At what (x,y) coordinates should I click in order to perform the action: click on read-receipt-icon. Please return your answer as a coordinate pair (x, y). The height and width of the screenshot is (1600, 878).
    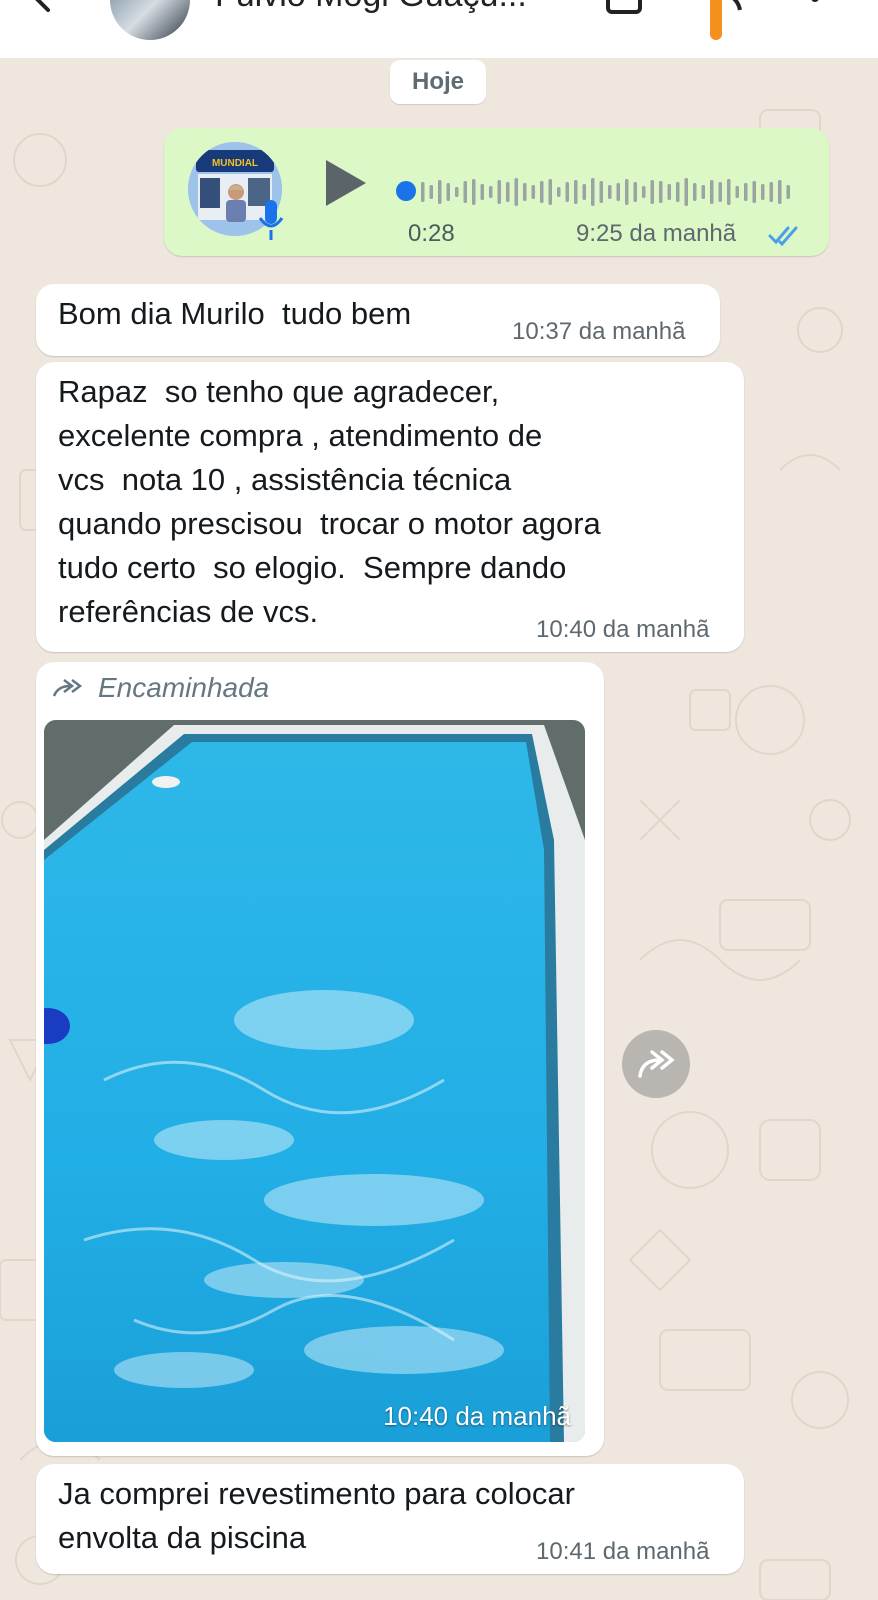
    Looking at the image, I should click on (785, 237).